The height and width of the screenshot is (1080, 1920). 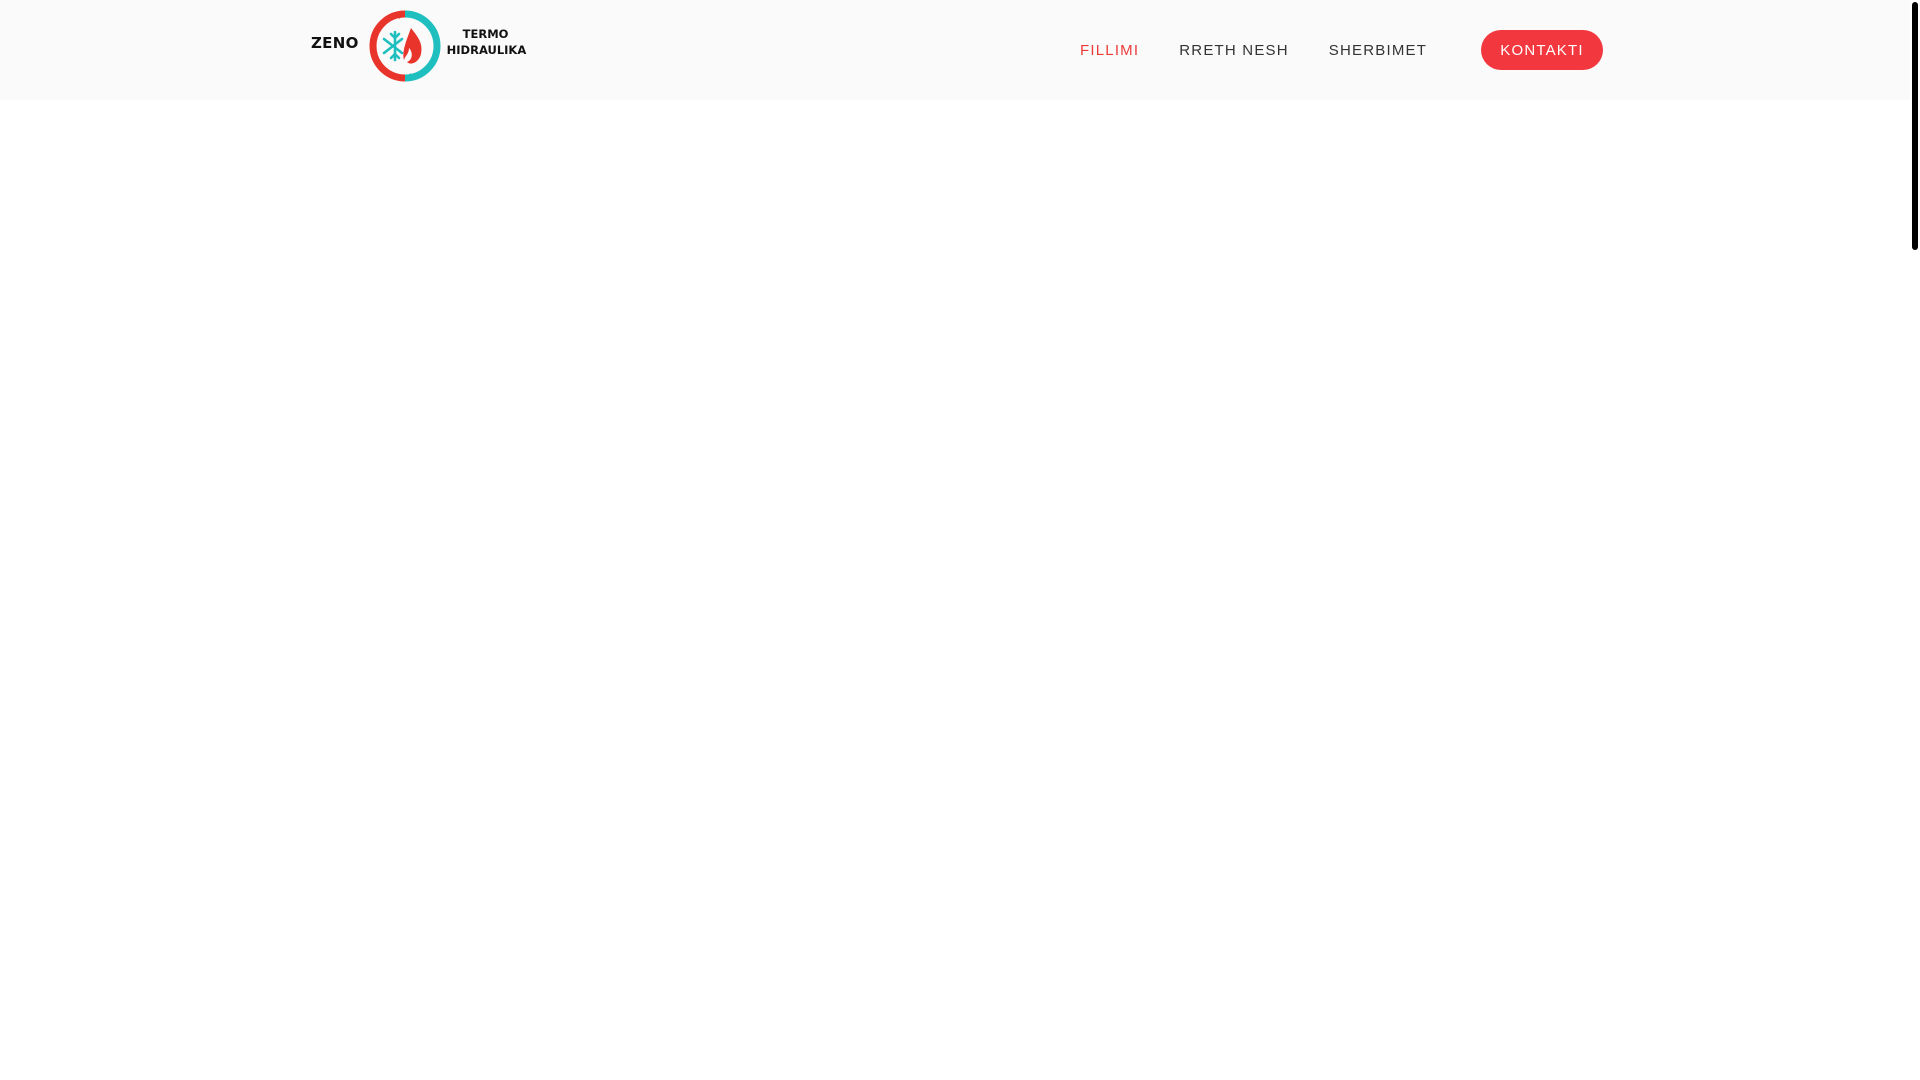 What do you see at coordinates (1542, 50) in the screenshot?
I see `kontakti-button: KONTAKTI` at bounding box center [1542, 50].